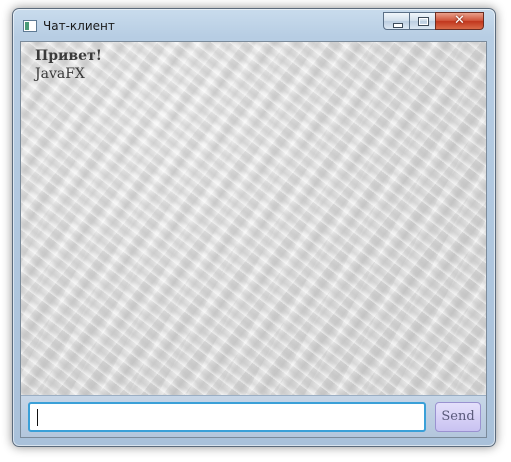 Image resolution: width=511 pixels, height=462 pixels. Describe the element at coordinates (68, 56) in the screenshot. I see `chat-message: Привет!` at that location.